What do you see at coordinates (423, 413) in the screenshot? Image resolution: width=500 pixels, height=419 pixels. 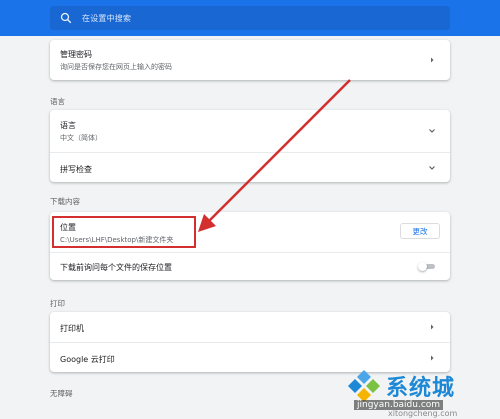 I see `watermark-url-secondary: xitongcheng.com` at bounding box center [423, 413].